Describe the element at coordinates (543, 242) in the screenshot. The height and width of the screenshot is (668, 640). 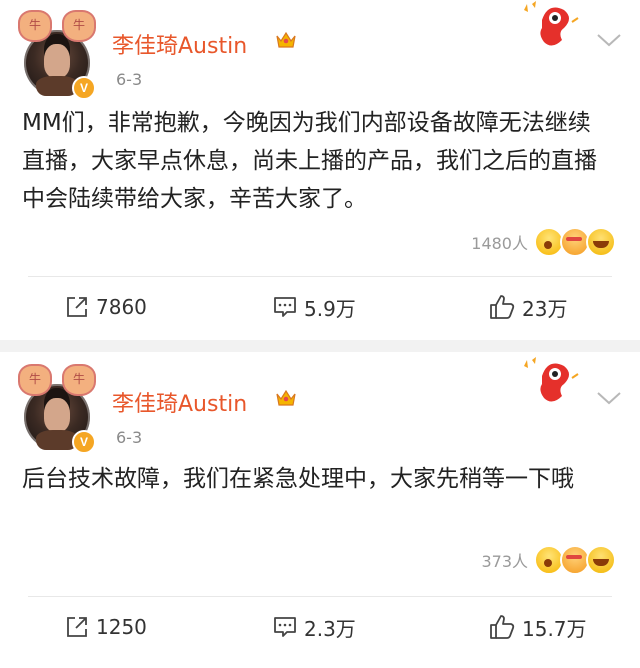
I see `reactions: 1480人` at that location.